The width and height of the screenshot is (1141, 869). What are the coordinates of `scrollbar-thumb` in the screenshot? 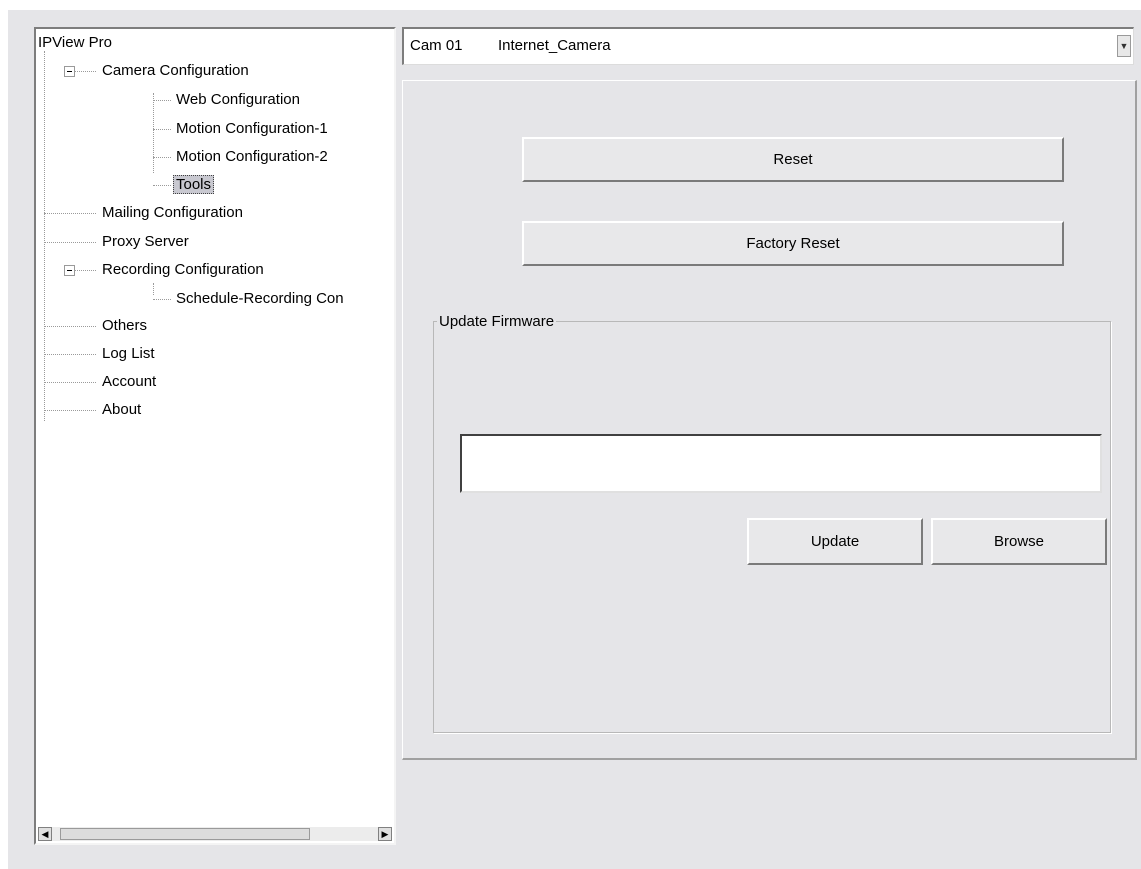 It's located at (185, 834).